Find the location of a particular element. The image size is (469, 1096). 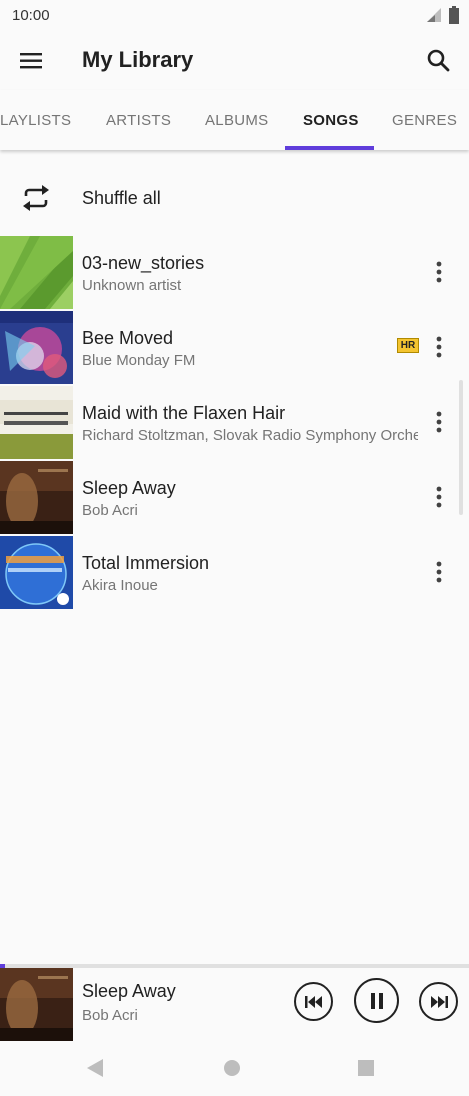

menu-icon is located at coordinates (32, 61).